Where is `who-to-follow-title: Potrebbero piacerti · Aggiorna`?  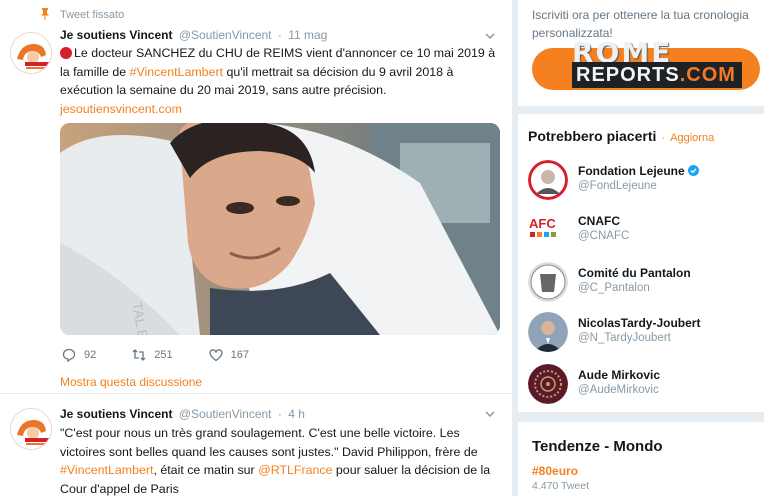
who-to-follow-title: Potrebbero piacerti · Aggiorna is located at coordinates (621, 136).